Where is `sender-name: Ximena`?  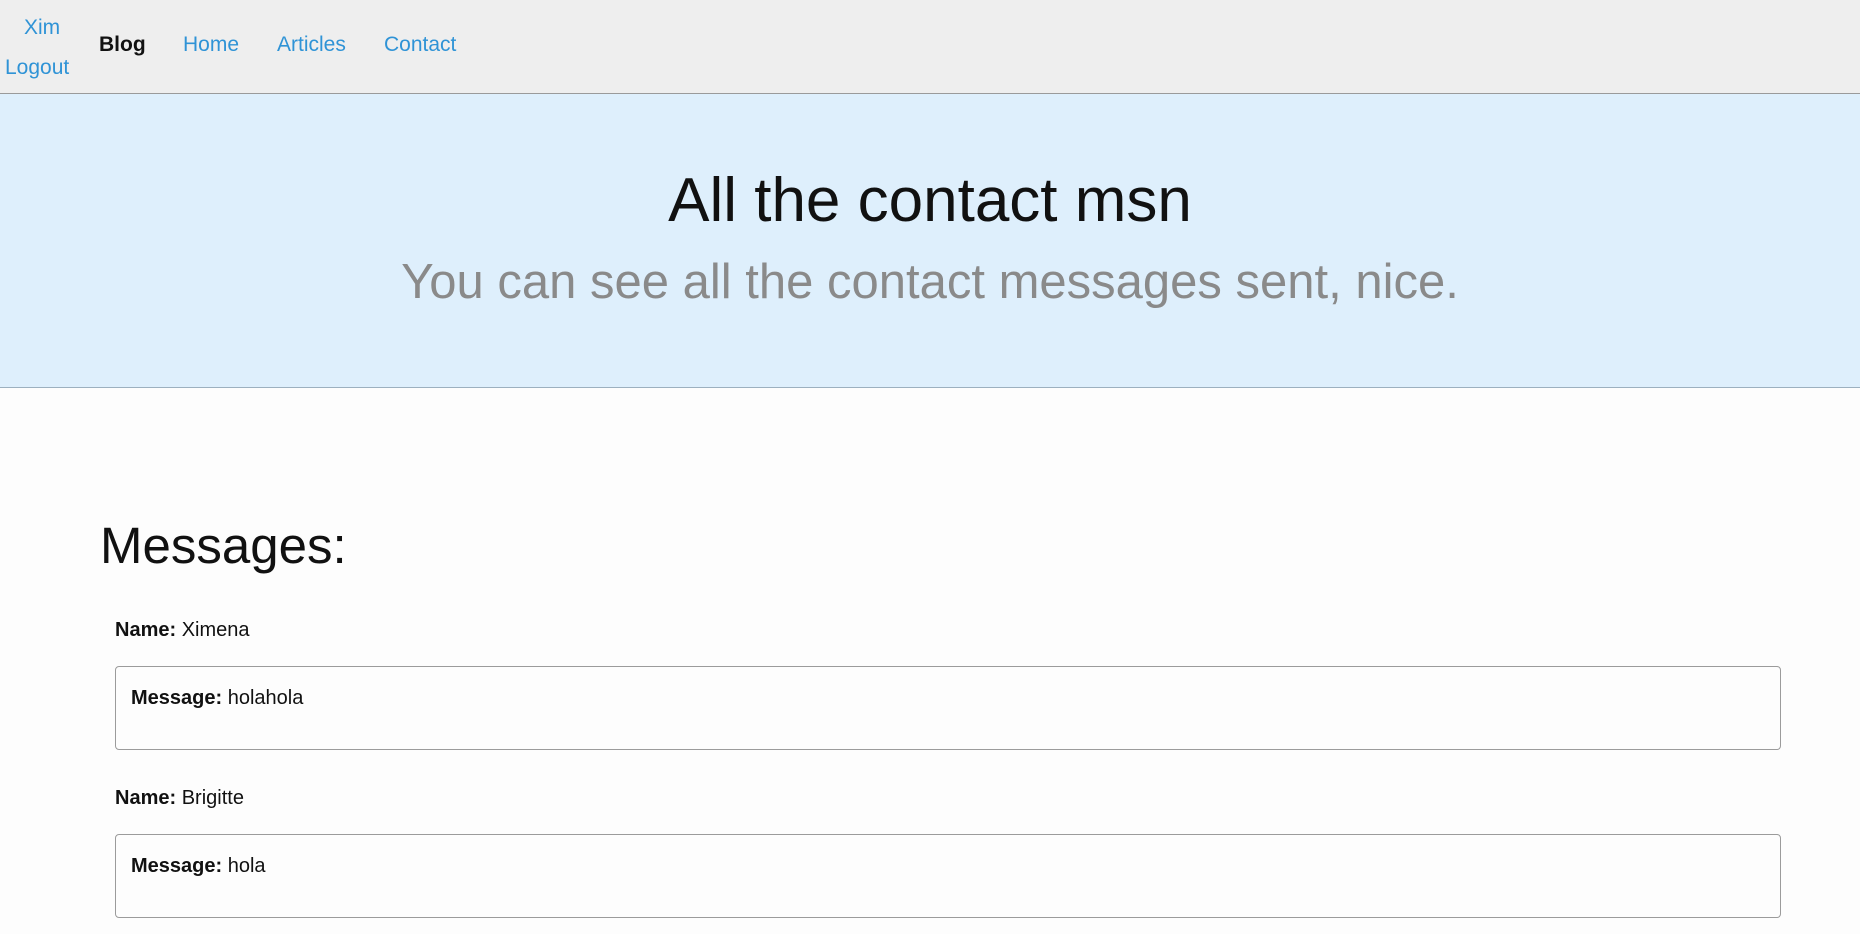 sender-name: Ximena is located at coordinates (215, 630).